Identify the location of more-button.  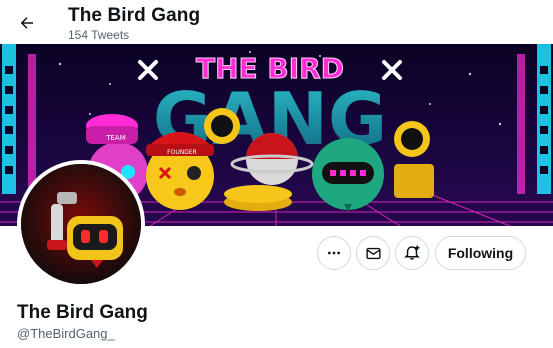
(334, 253).